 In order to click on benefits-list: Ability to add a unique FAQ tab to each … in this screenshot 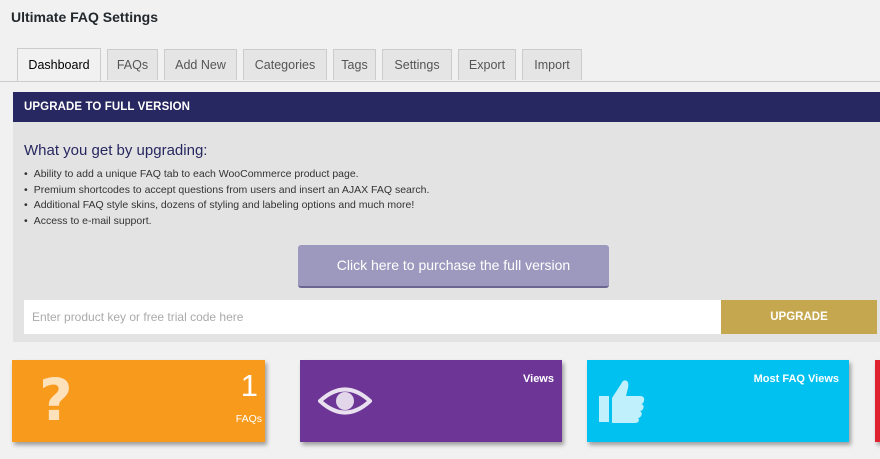, I will do `click(227, 198)`.